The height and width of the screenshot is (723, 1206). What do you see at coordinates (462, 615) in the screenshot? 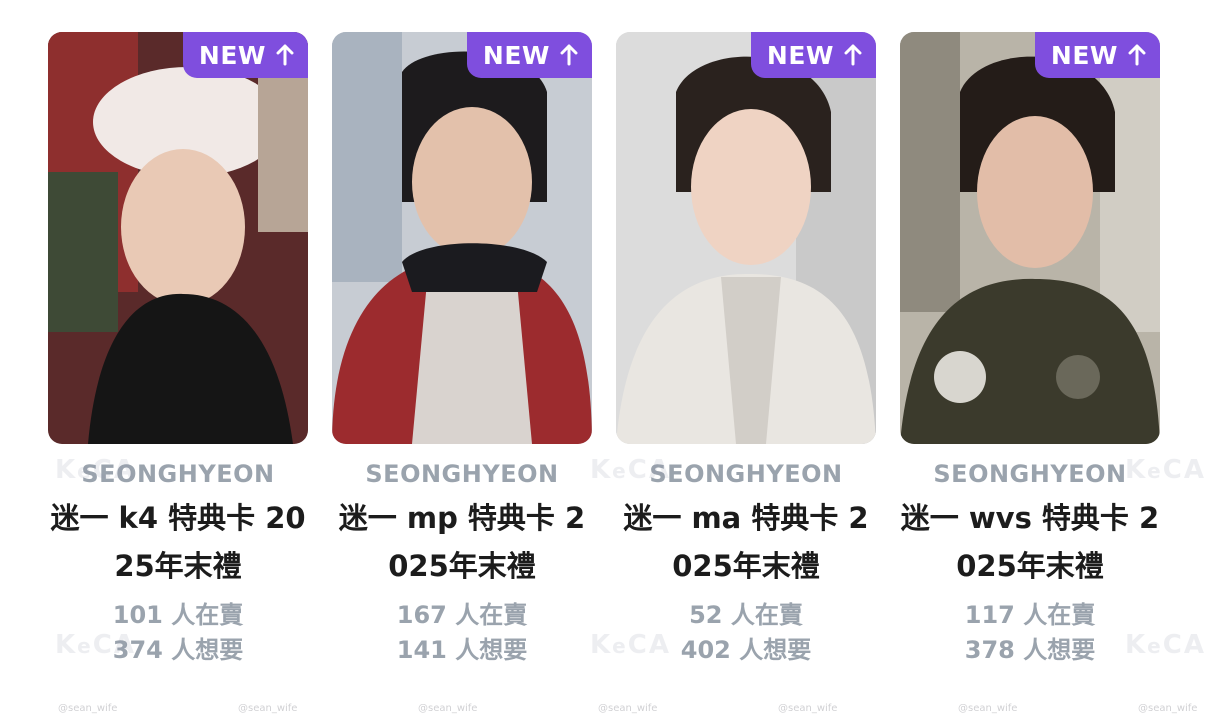
I see `selling-count: 167 人在賣` at bounding box center [462, 615].